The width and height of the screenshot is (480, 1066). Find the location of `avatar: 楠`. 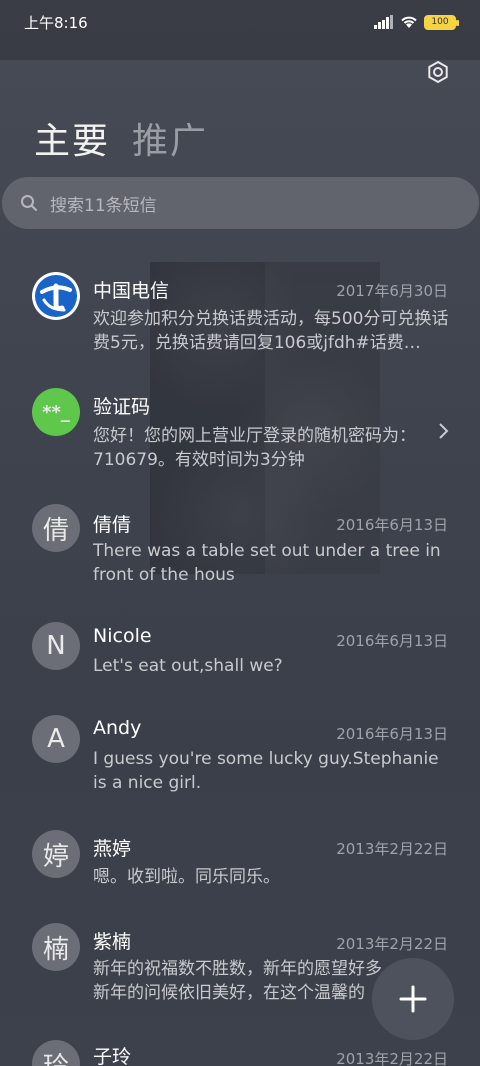

avatar: 楠 is located at coordinates (56, 947).